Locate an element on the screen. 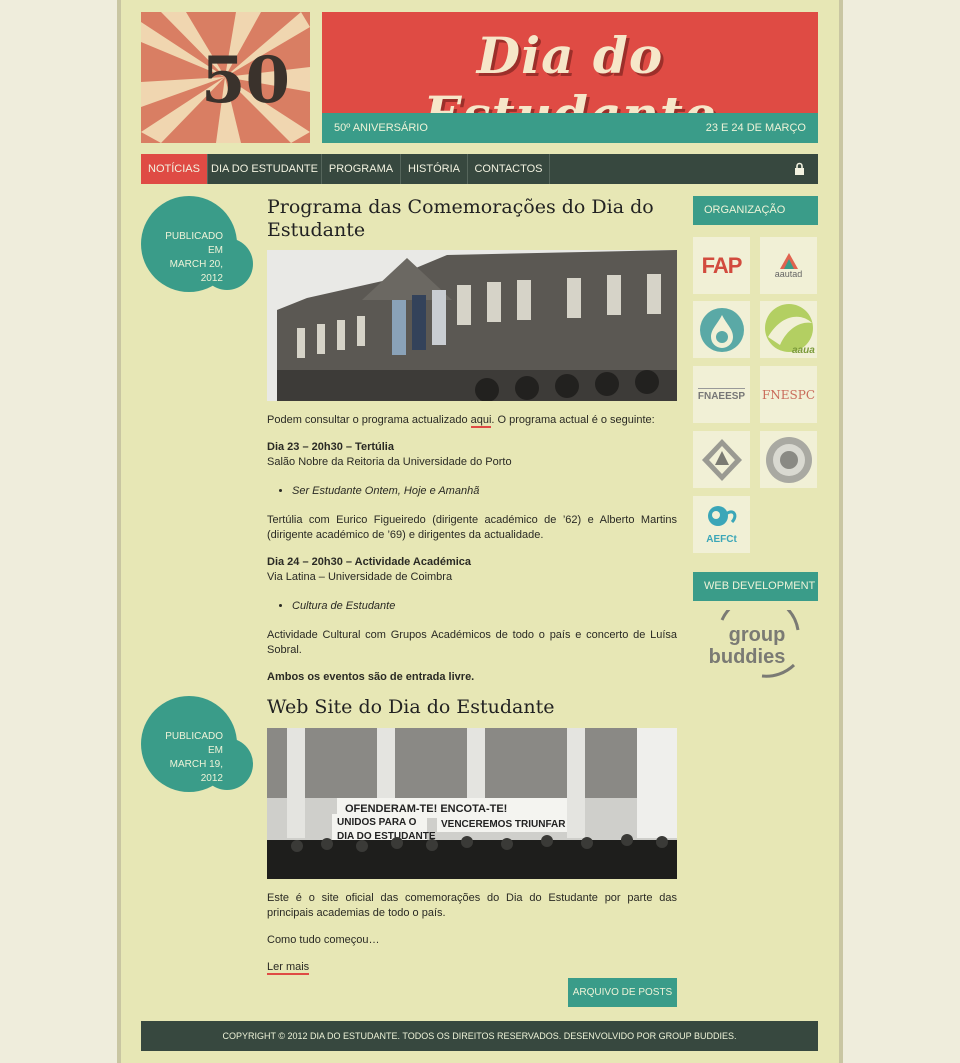 The image size is (960, 1063). svg-text: aaua is located at coordinates (803, 350).